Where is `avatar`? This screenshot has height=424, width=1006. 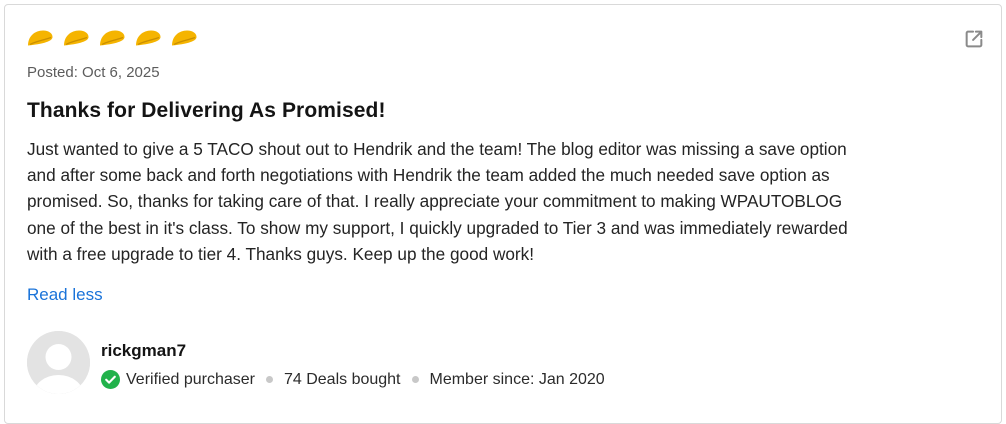 avatar is located at coordinates (58, 362).